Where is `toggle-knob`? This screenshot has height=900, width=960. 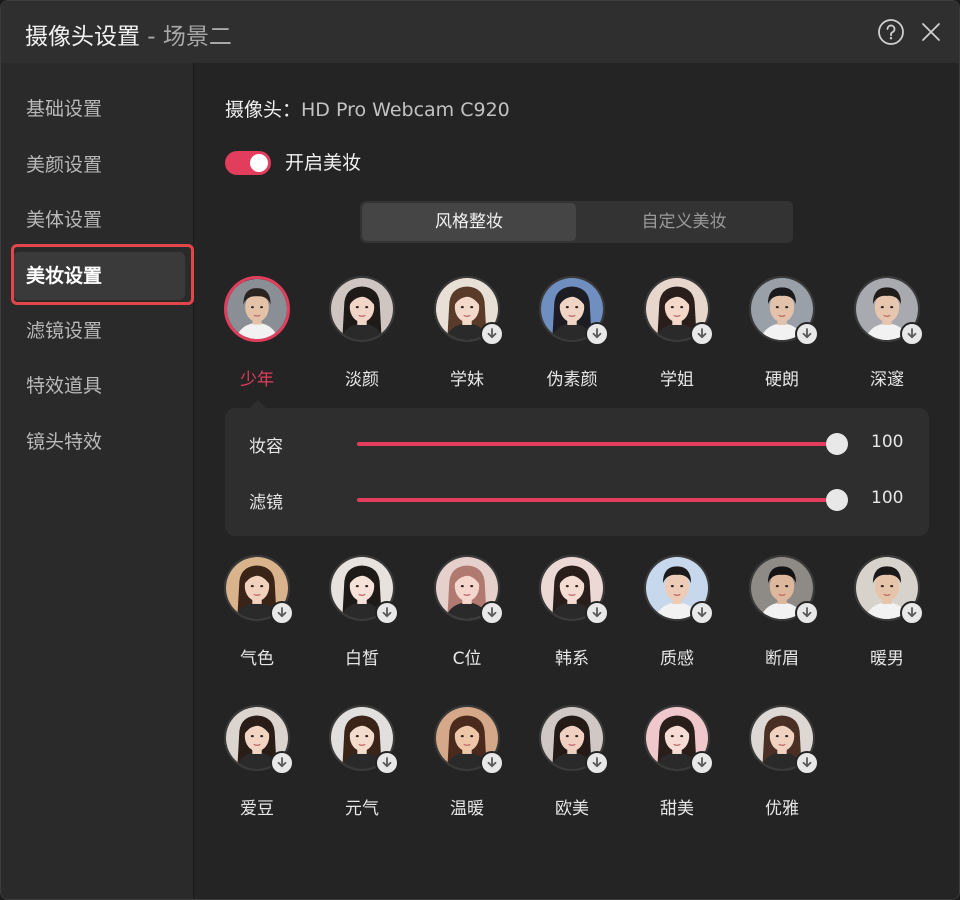
toggle-knob is located at coordinates (259, 163).